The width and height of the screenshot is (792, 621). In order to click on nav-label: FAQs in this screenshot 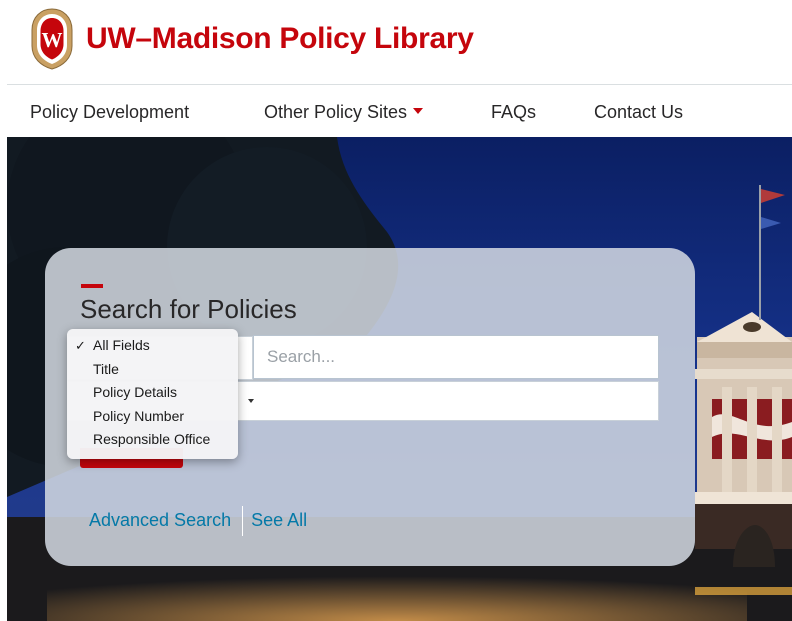, I will do `click(514, 112)`.